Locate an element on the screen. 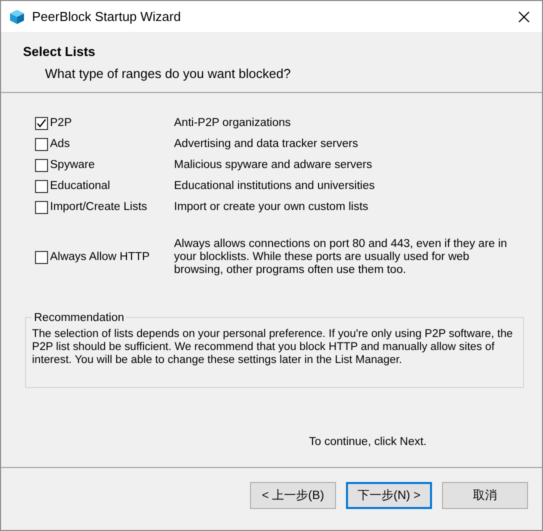 This screenshot has height=531, width=543. checkbox-label: Always Allow HTTP is located at coordinates (112, 257).